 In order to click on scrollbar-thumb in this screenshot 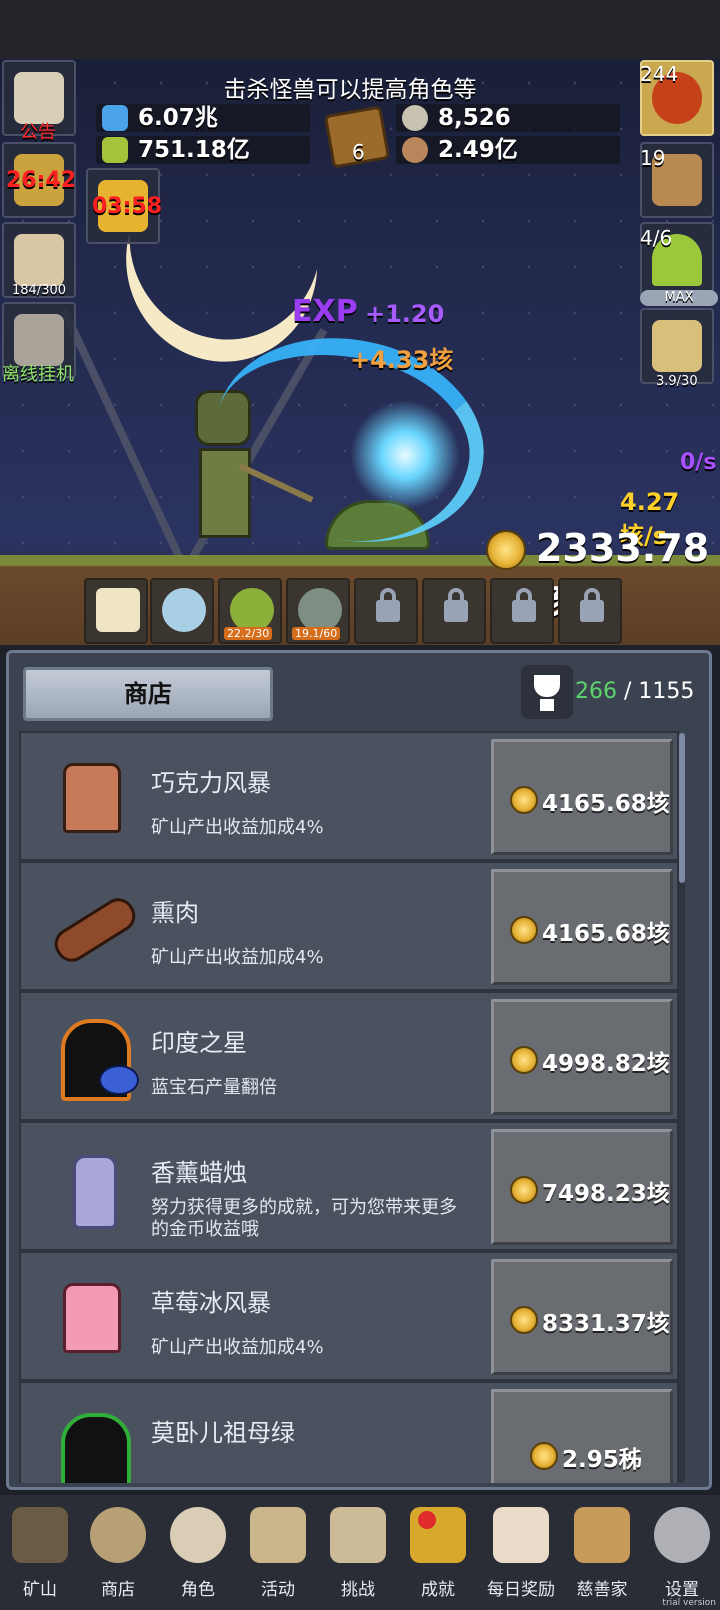, I will do `click(682, 808)`.